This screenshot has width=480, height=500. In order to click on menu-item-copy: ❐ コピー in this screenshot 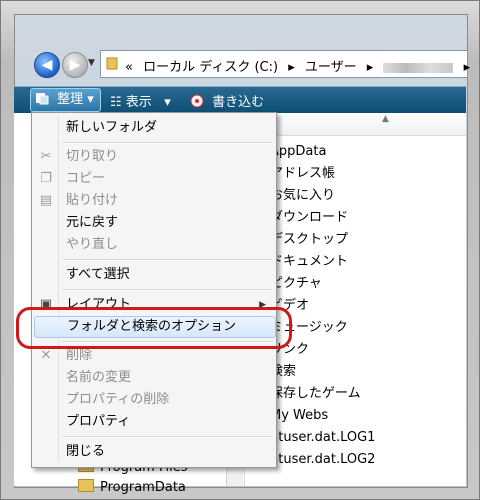, I will do `click(154, 179)`.